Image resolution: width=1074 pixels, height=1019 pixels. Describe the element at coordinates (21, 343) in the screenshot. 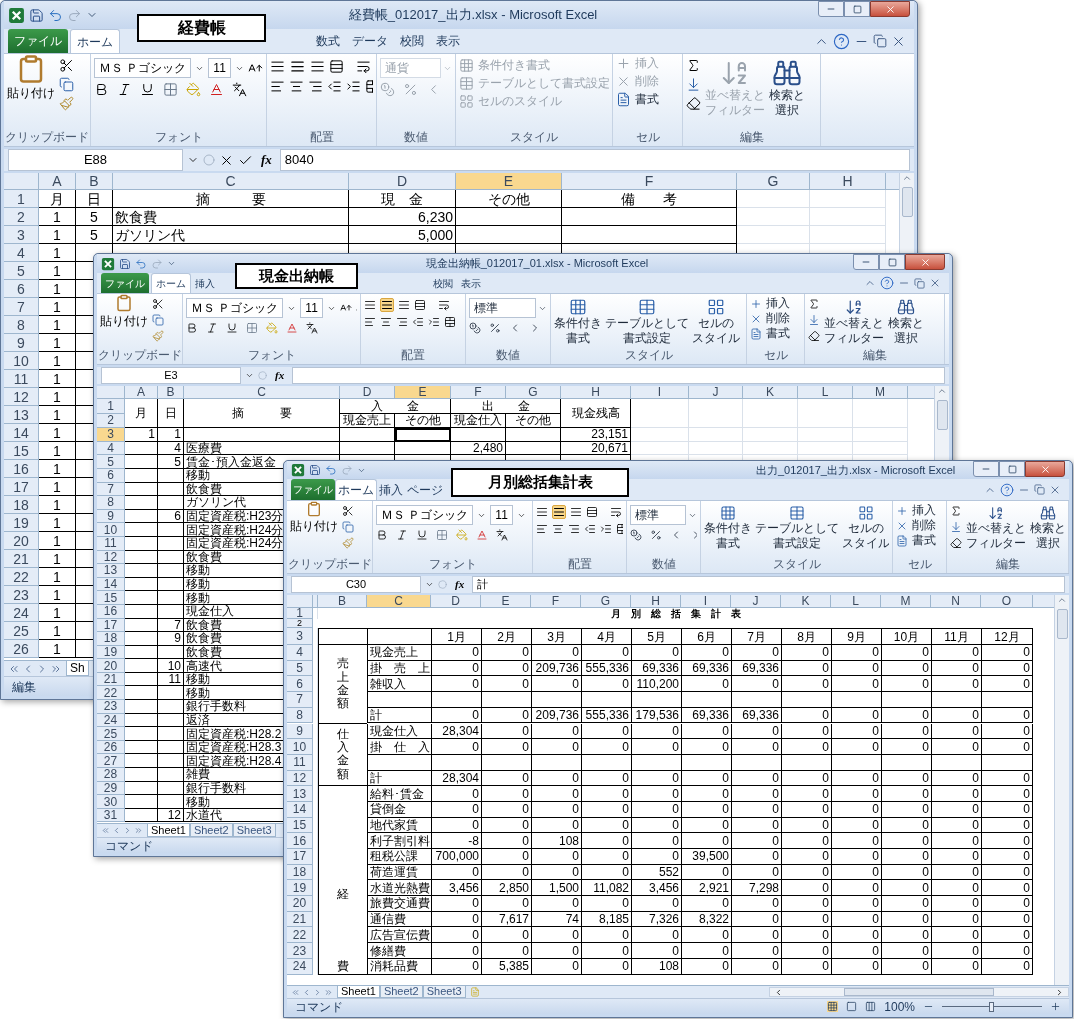

I see `row-header: 9` at that location.